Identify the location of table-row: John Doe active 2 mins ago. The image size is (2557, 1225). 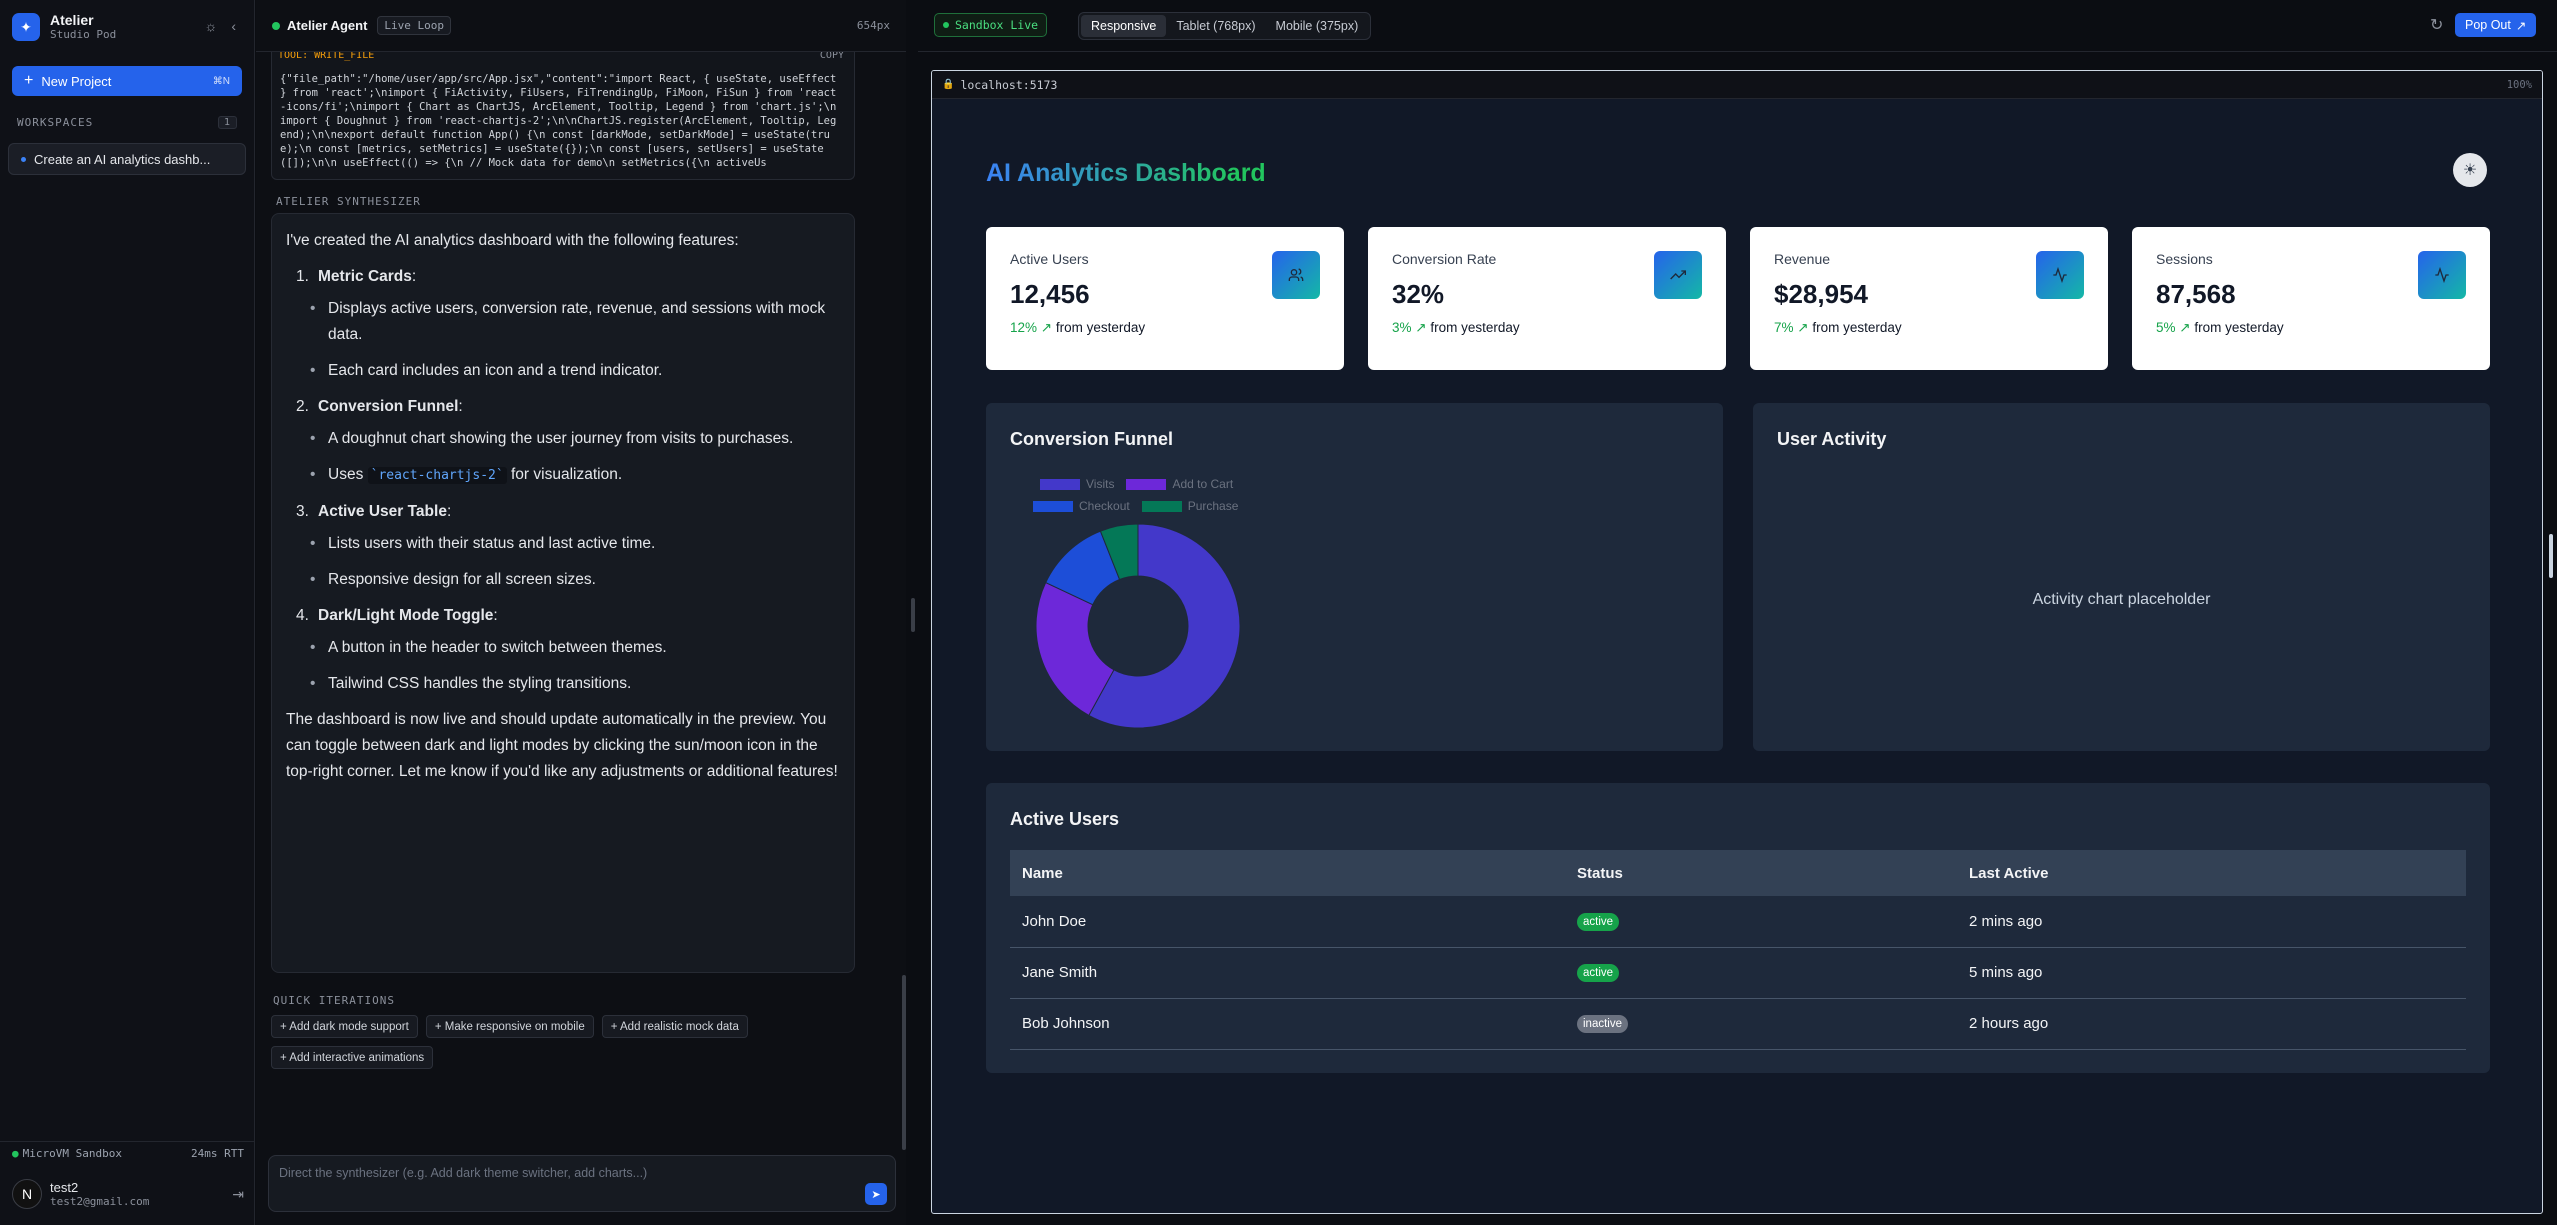
(1738, 922).